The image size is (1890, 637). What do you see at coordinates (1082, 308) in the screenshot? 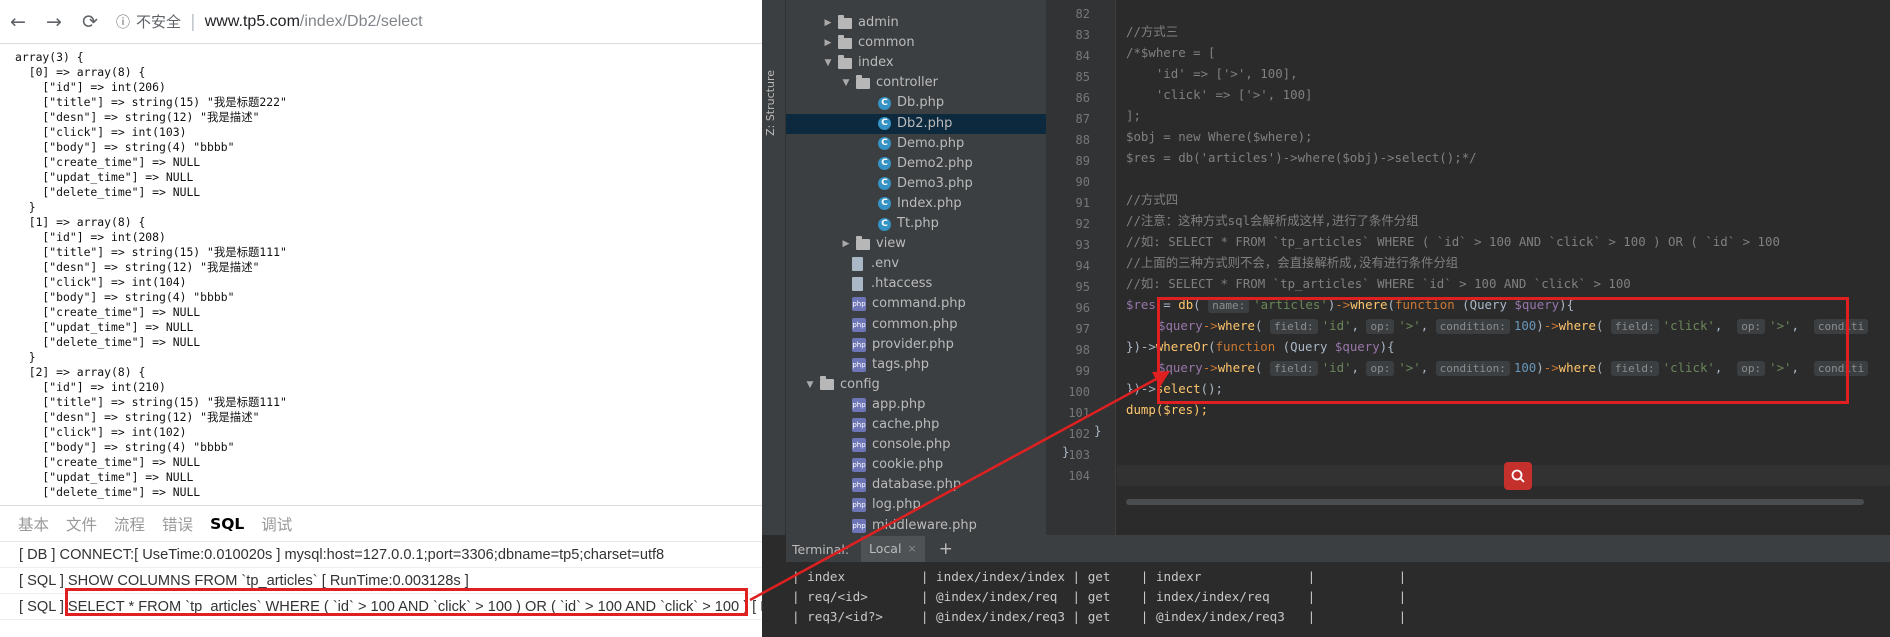
I see `line-number: 96` at bounding box center [1082, 308].